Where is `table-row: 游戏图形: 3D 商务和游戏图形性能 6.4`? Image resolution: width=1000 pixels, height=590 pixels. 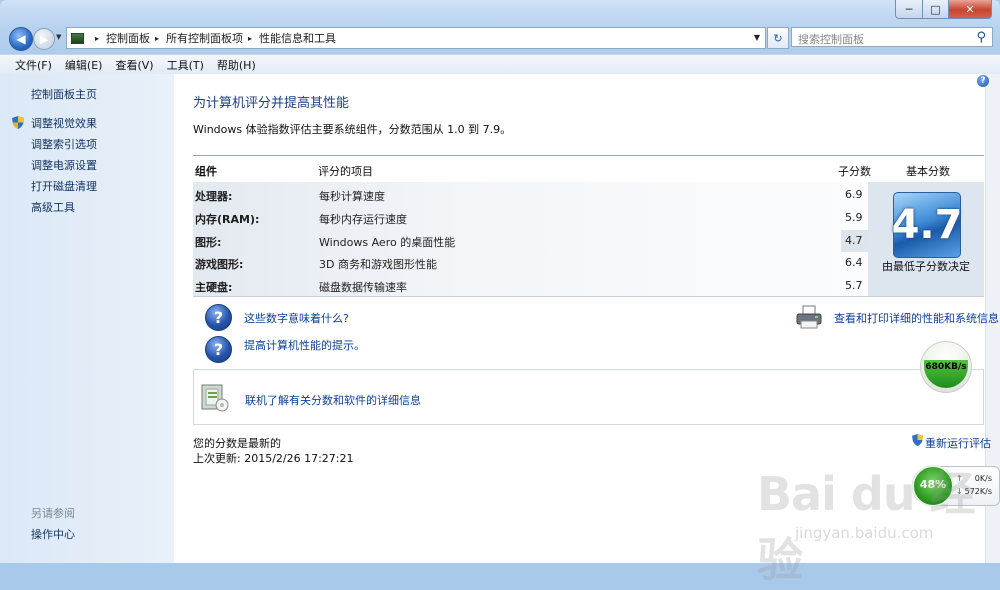
table-row: 游戏图形: 3D 商务和游戏图形性能 6.4 is located at coordinates (529, 263).